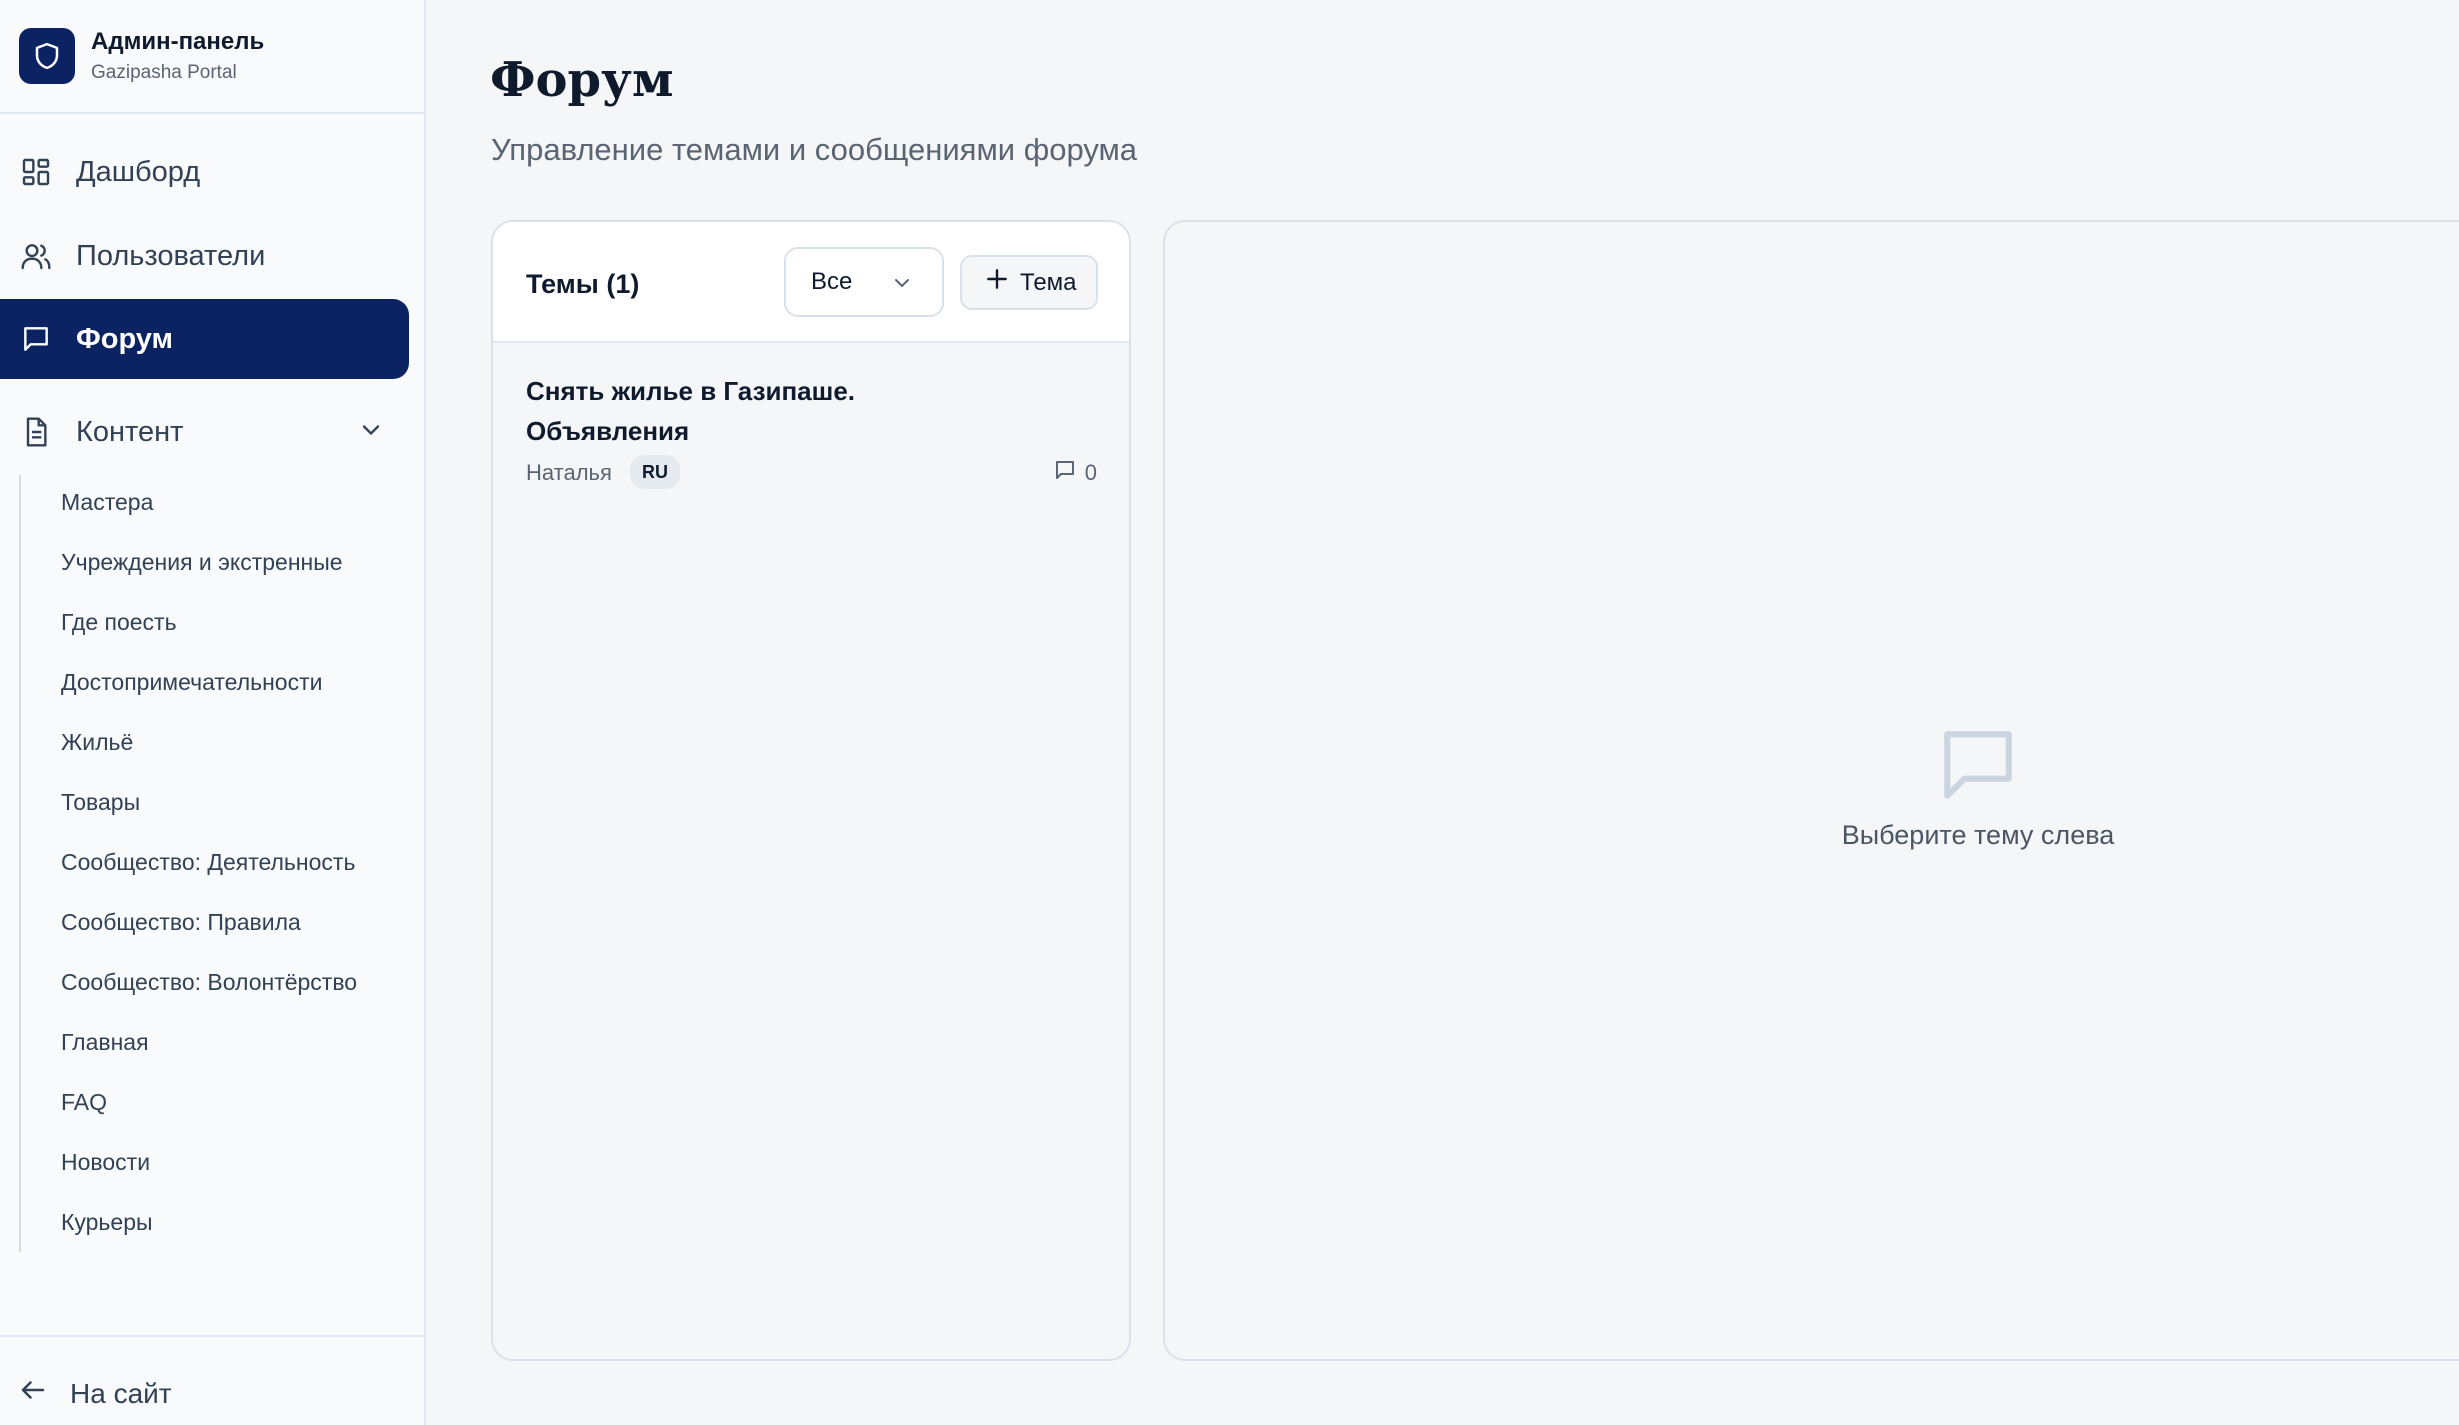  What do you see at coordinates (209, 982) in the screenshot?
I see `subnav-item: Сообщество: Волонтёрство` at bounding box center [209, 982].